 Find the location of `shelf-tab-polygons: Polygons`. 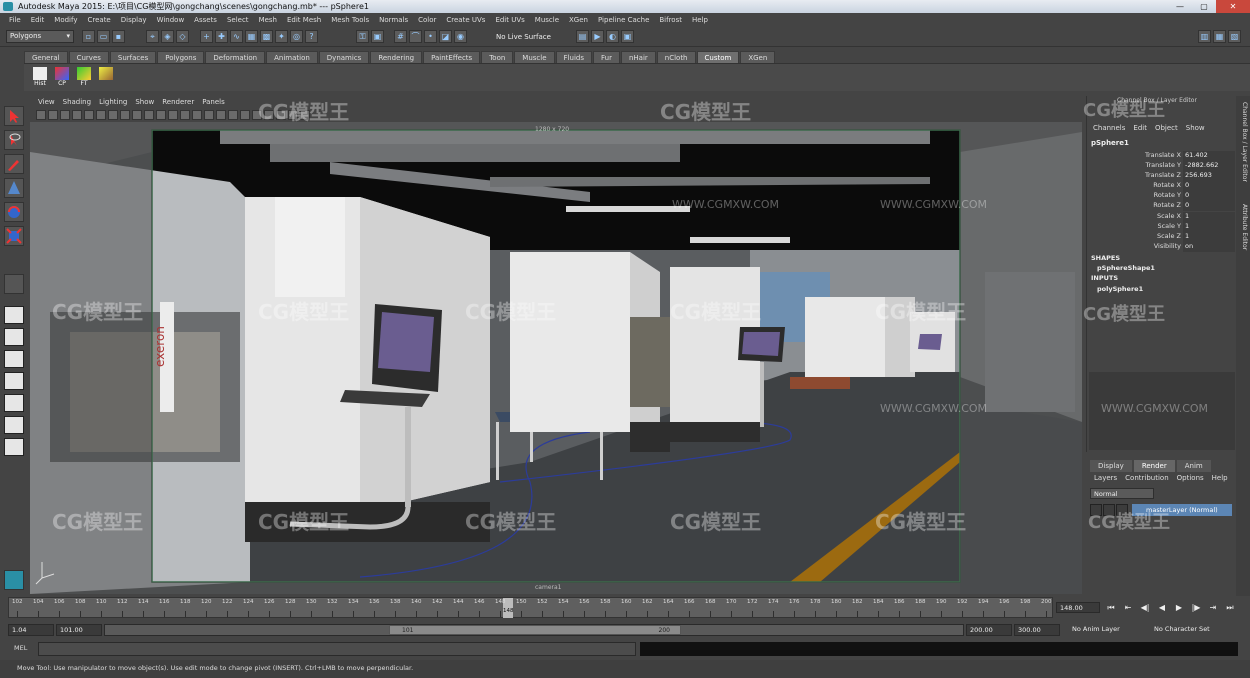

shelf-tab-polygons: Polygons is located at coordinates (181, 57).